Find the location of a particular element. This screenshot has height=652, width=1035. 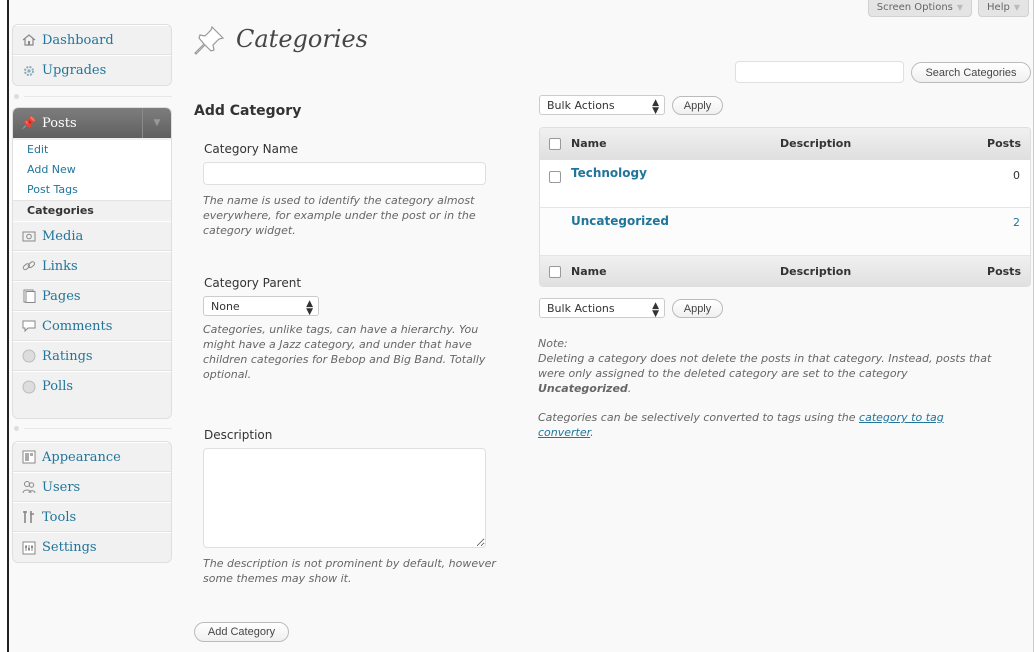

pages-icon is located at coordinates (28, 296).